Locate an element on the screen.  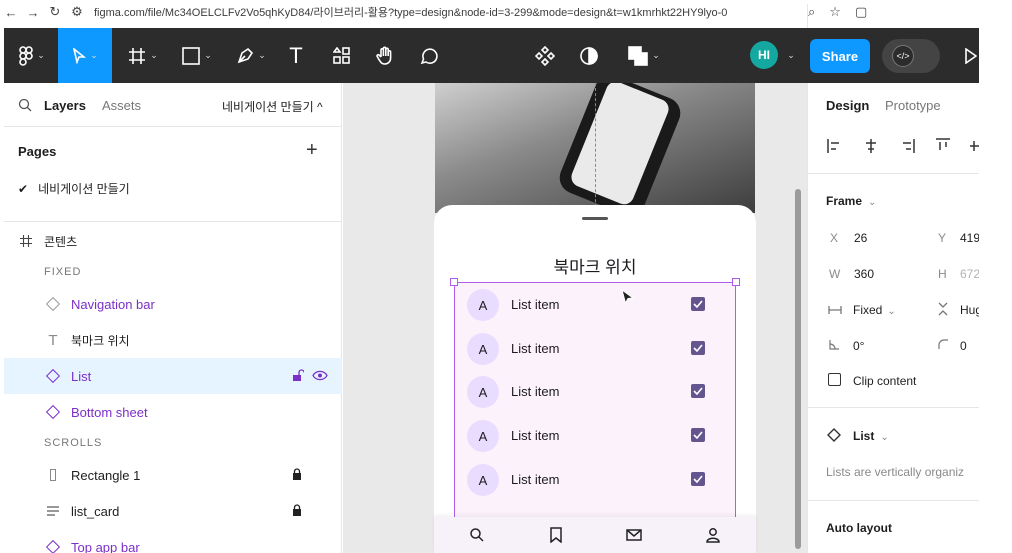
main-menu-button: ⌄ is located at coordinates (32, 55).